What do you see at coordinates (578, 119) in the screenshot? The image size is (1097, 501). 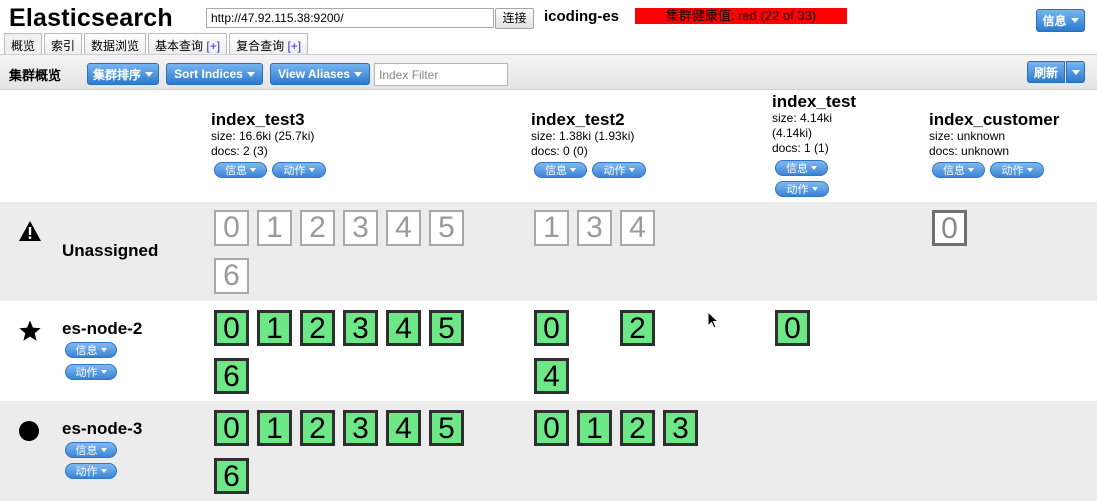 I see `index-name: index_test2` at bounding box center [578, 119].